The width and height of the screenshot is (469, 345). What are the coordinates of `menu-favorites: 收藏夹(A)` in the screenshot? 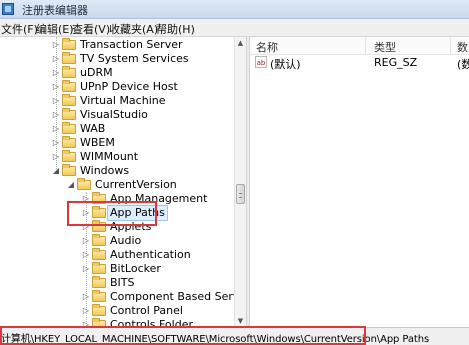 It's located at (133, 29).